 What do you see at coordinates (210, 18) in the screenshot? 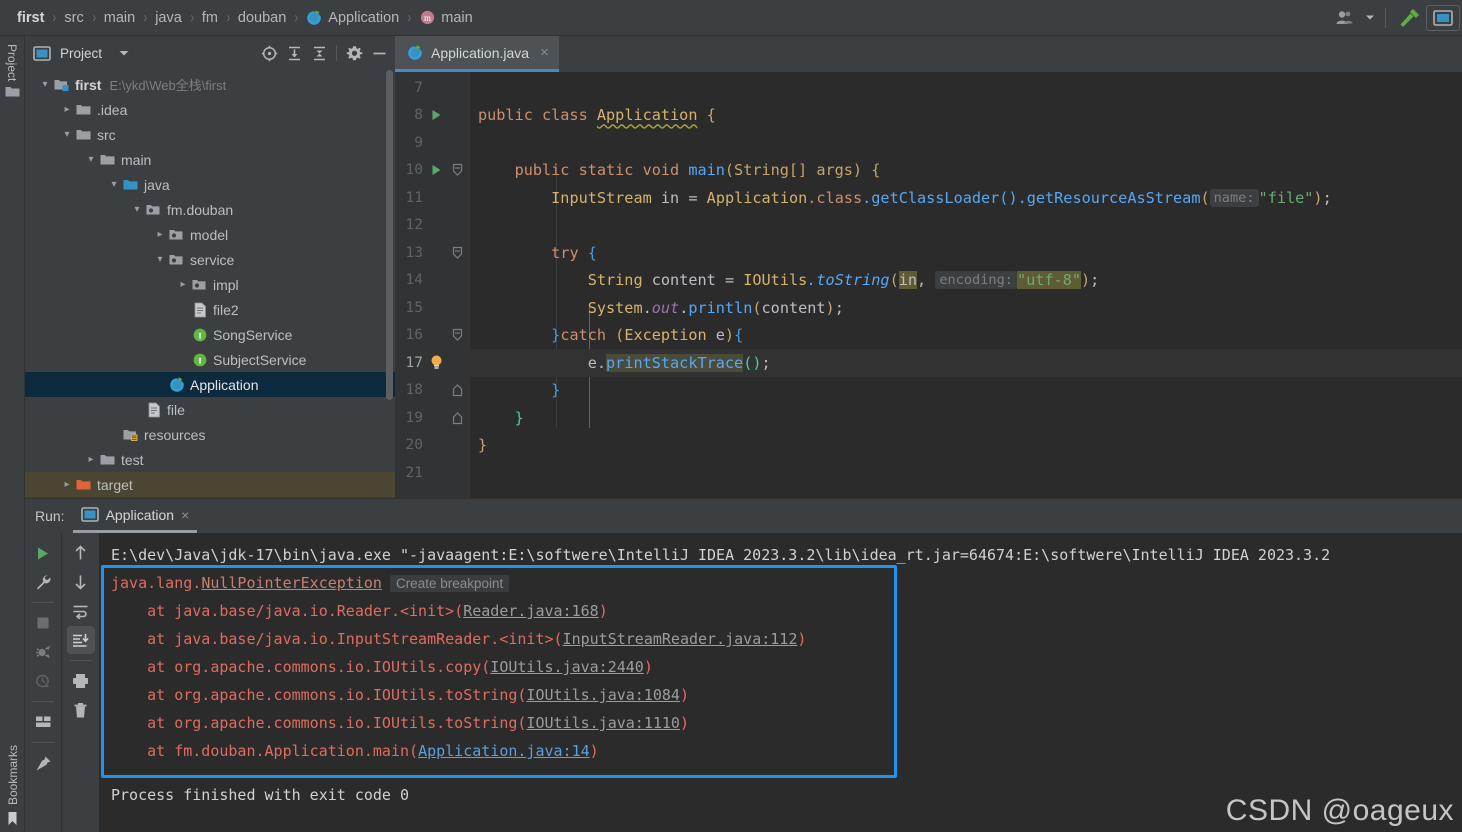
I see `breadcrumb-item-fm: fm` at bounding box center [210, 18].